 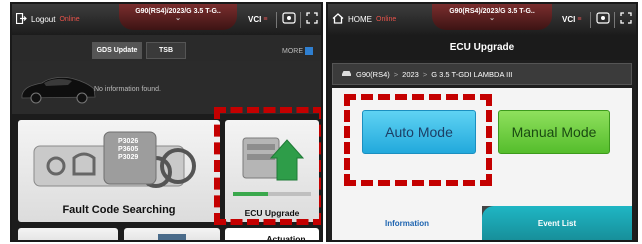 What do you see at coordinates (373, 74) in the screenshot?
I see `breadcrumb-item: G90(RS4)` at bounding box center [373, 74].